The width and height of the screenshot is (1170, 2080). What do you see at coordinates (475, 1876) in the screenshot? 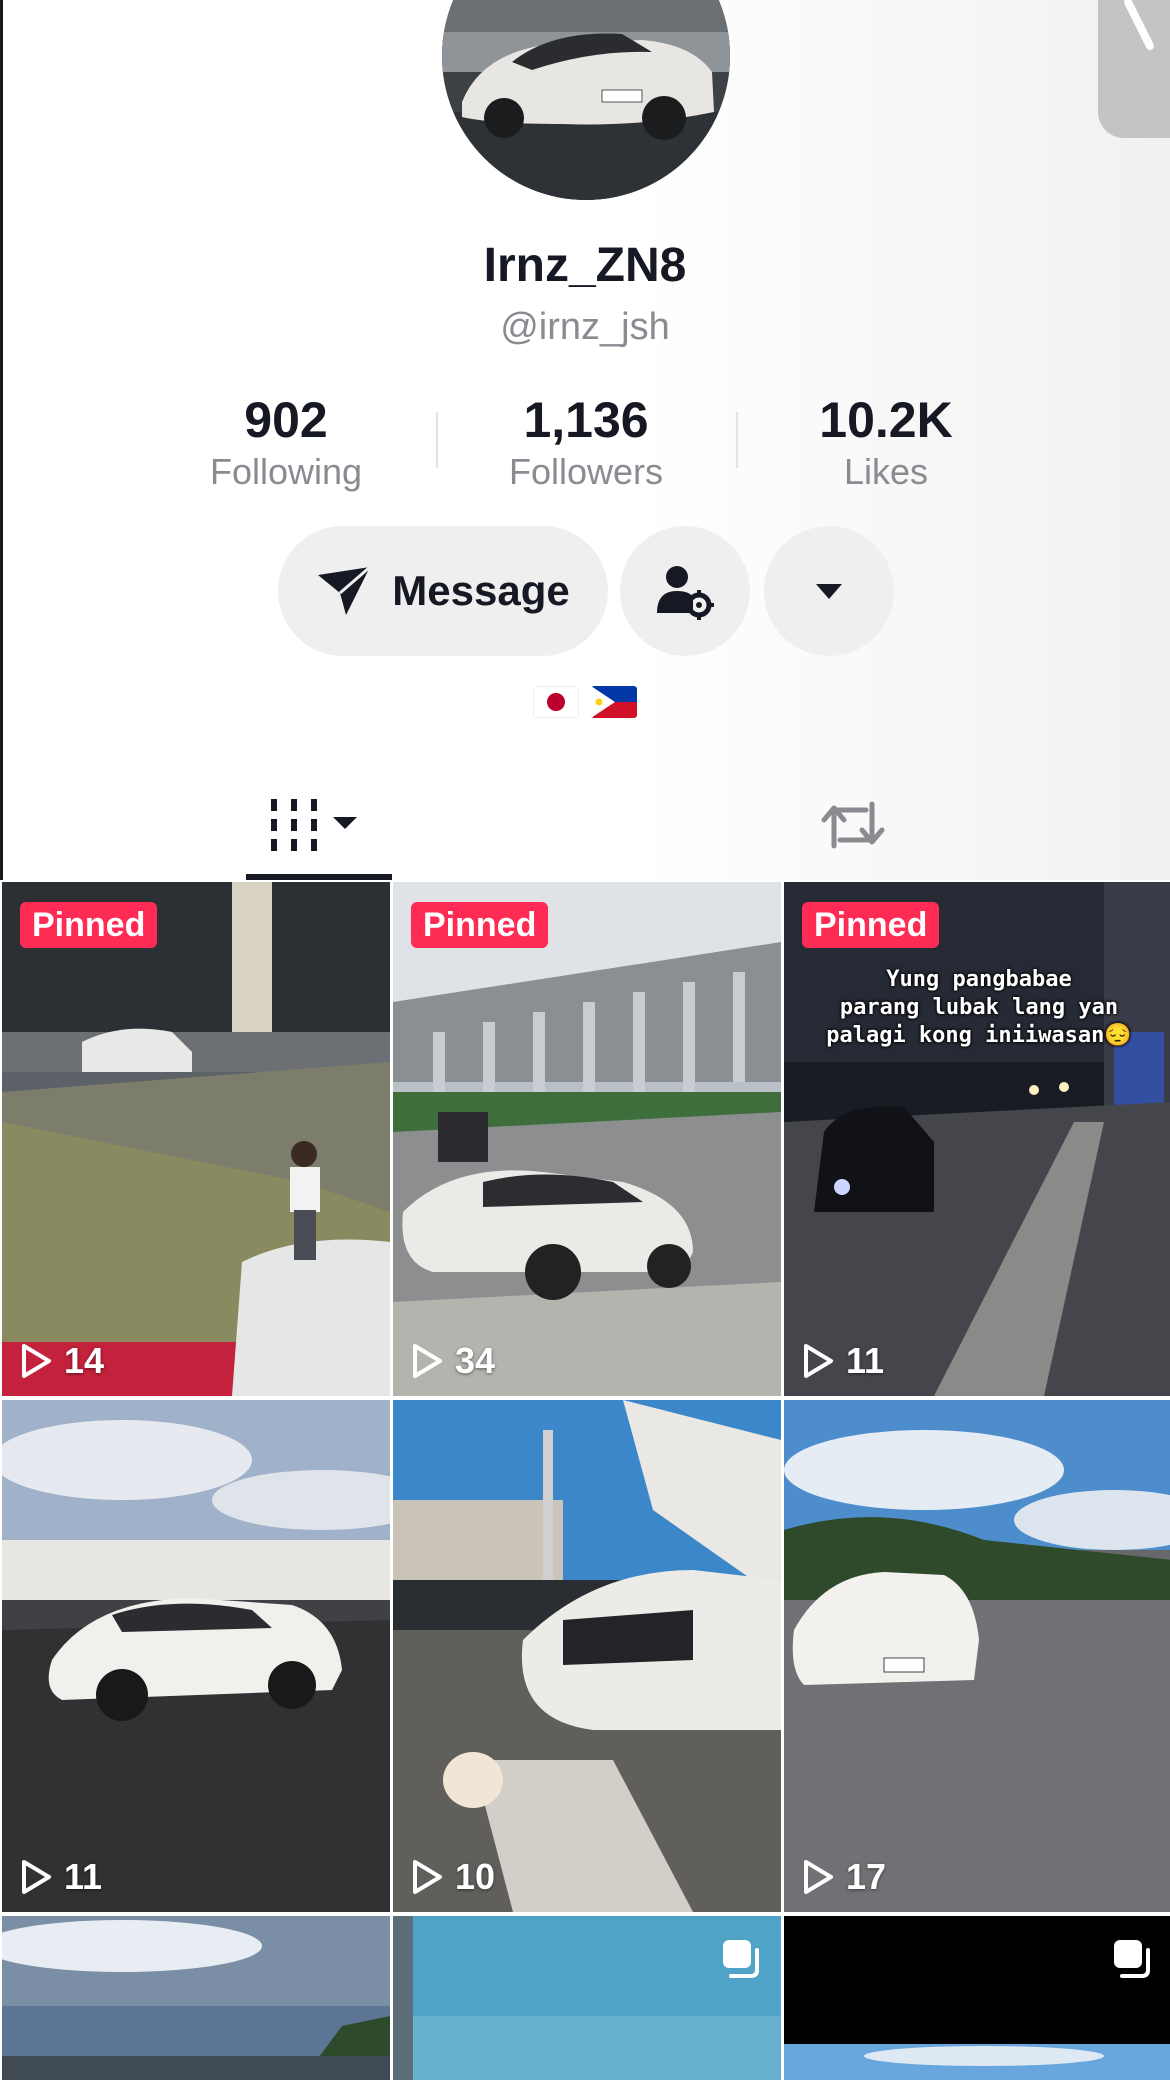
I see `view-count-value: 10` at bounding box center [475, 1876].